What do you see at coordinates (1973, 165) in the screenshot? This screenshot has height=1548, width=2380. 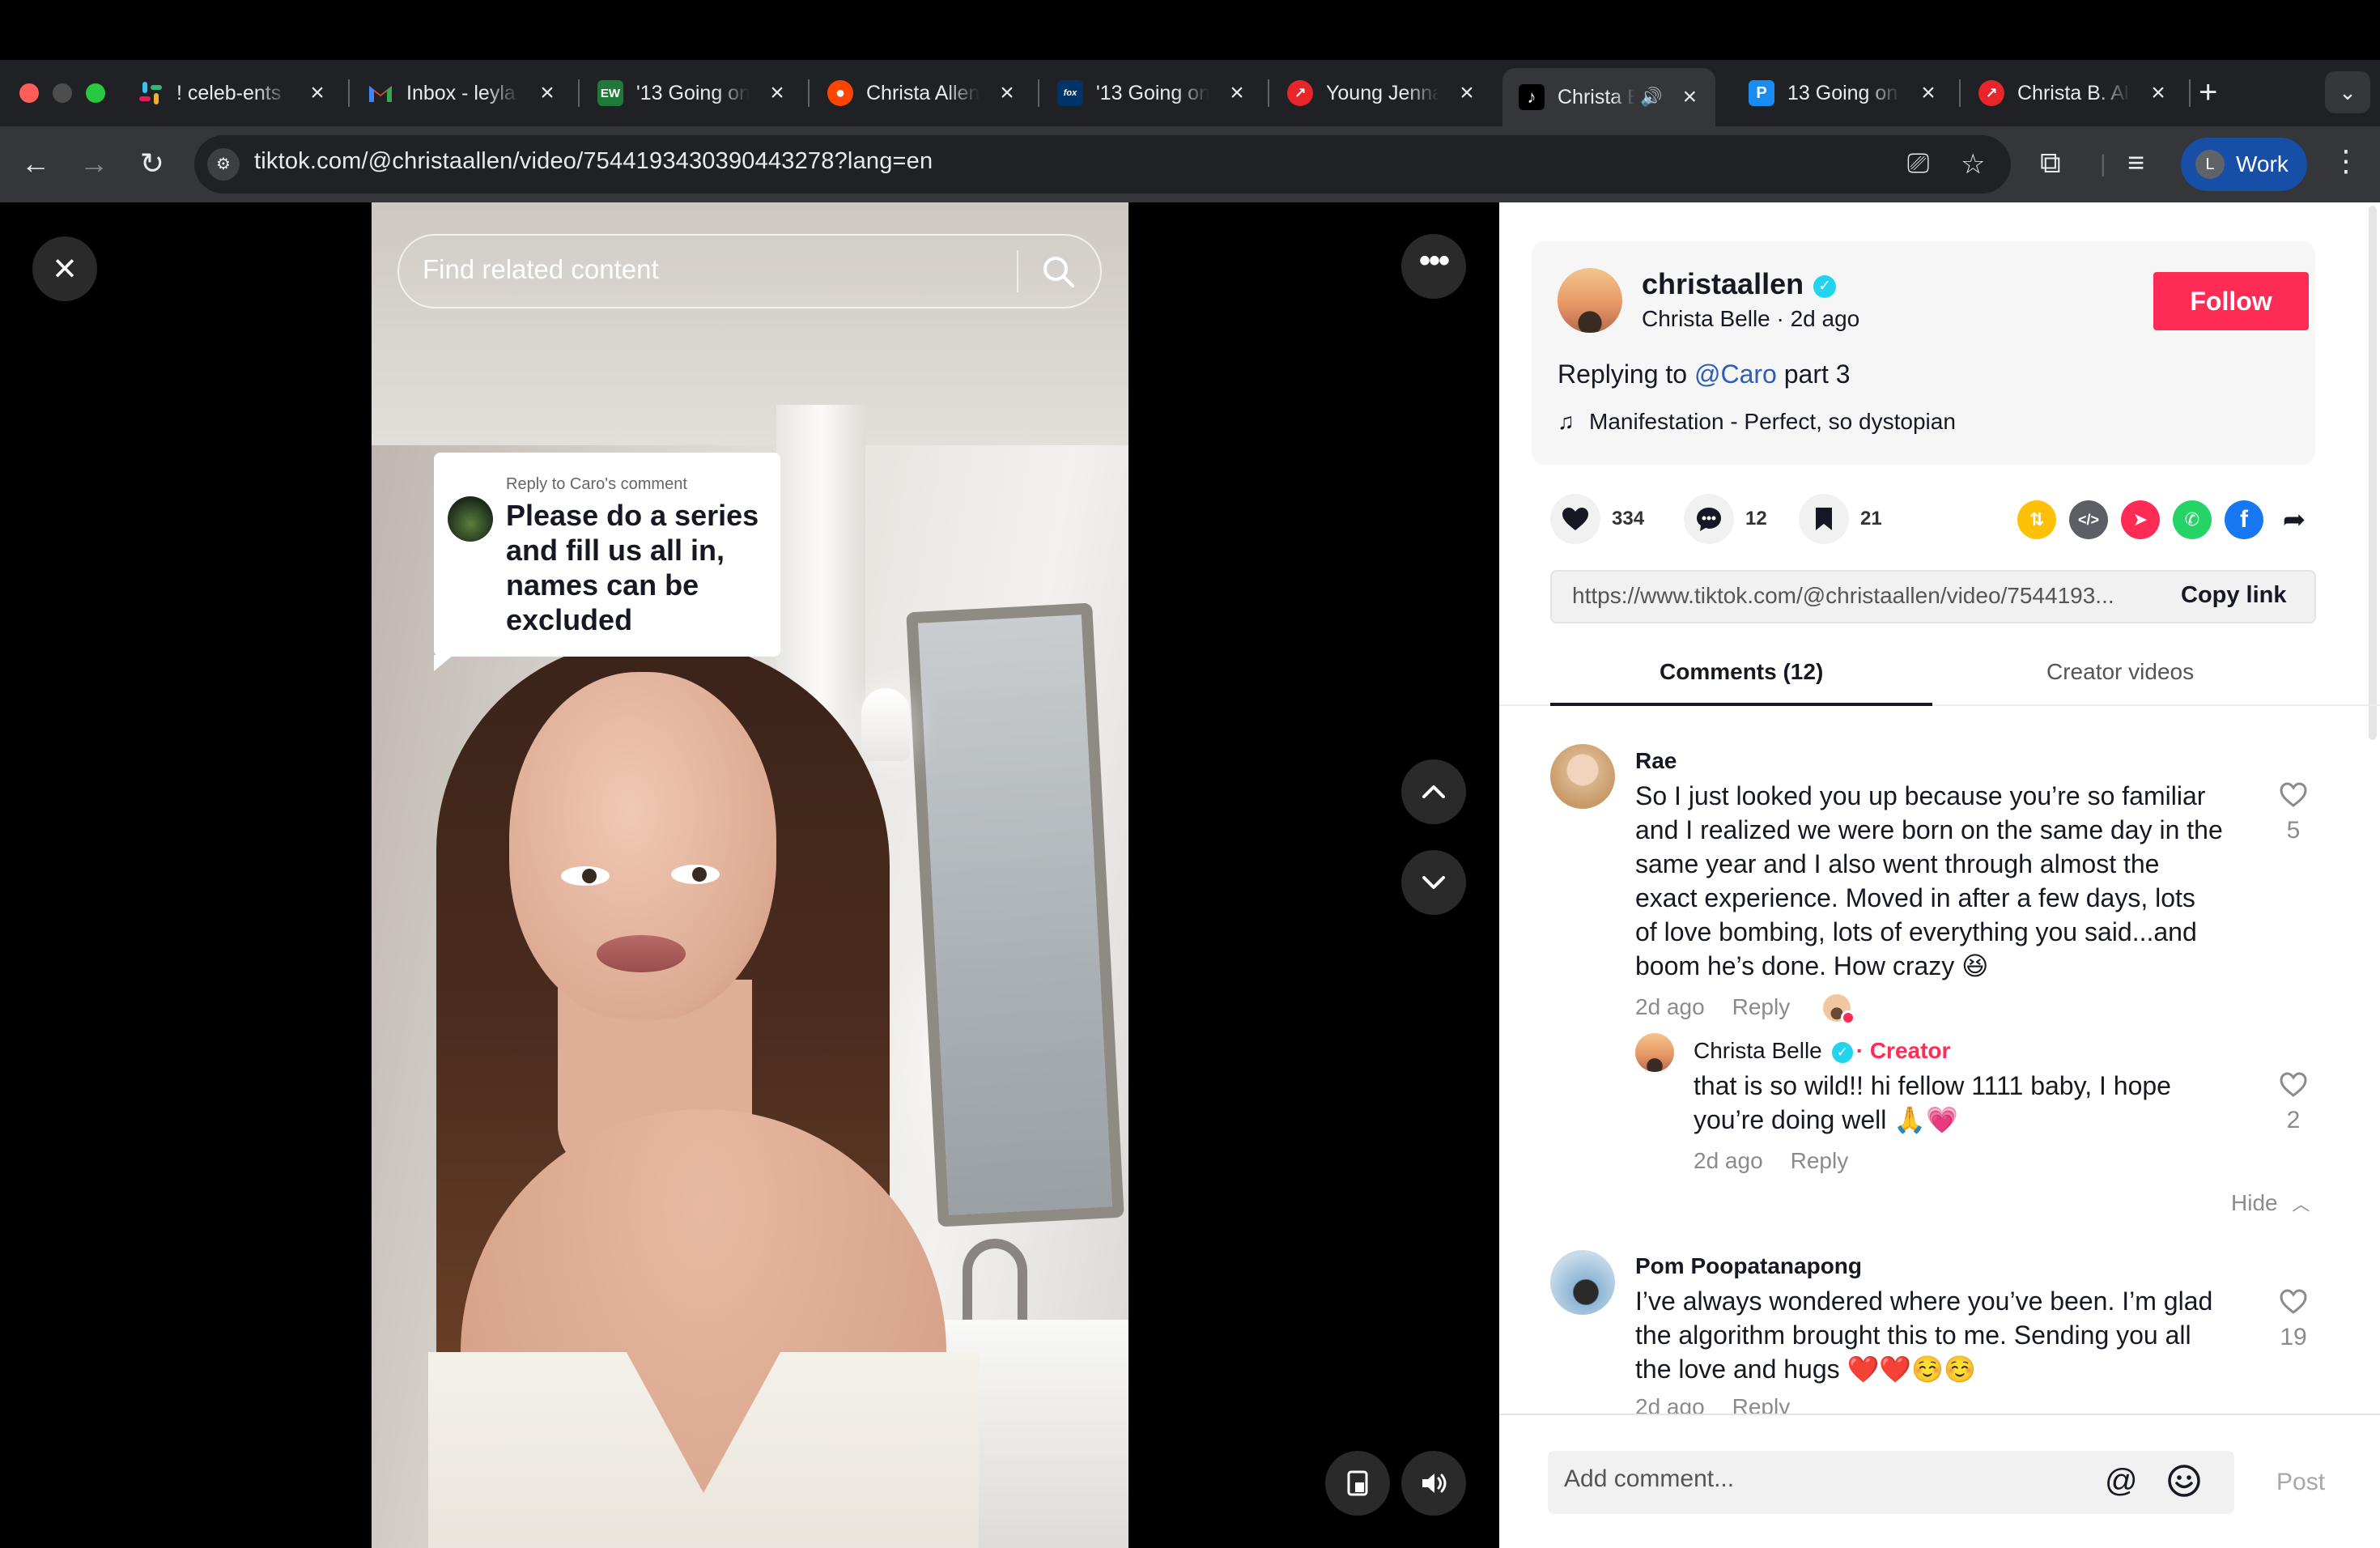 I see `bookmark-star-icon: ☆` at bounding box center [1973, 165].